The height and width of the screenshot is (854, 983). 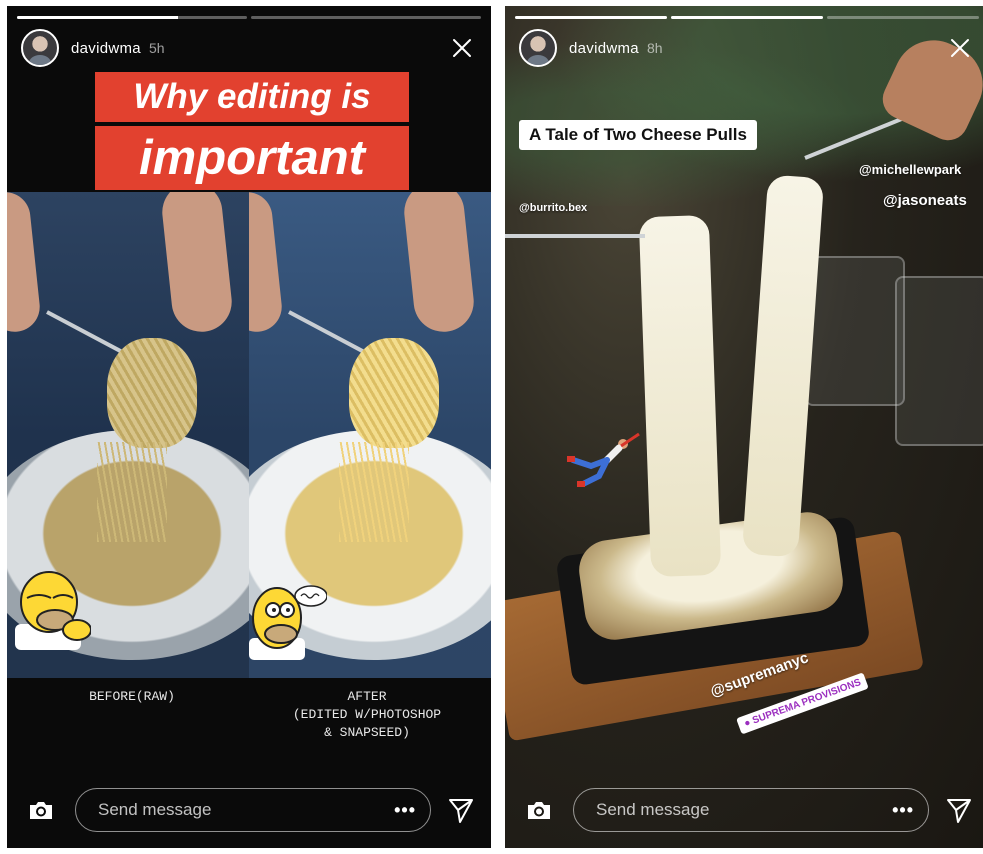 I want to click on title-line-1: Why editing is, so click(x=252, y=97).